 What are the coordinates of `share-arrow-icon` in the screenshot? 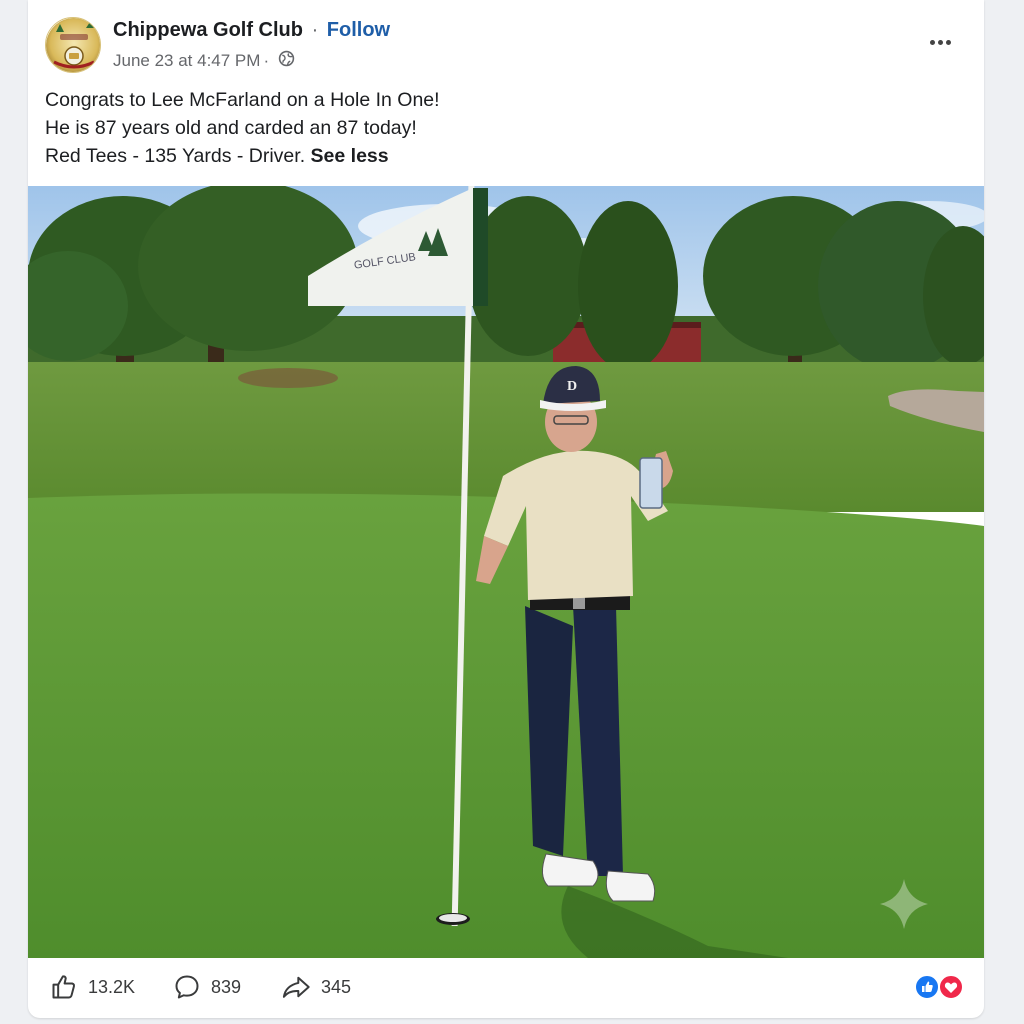 It's located at (296, 987).